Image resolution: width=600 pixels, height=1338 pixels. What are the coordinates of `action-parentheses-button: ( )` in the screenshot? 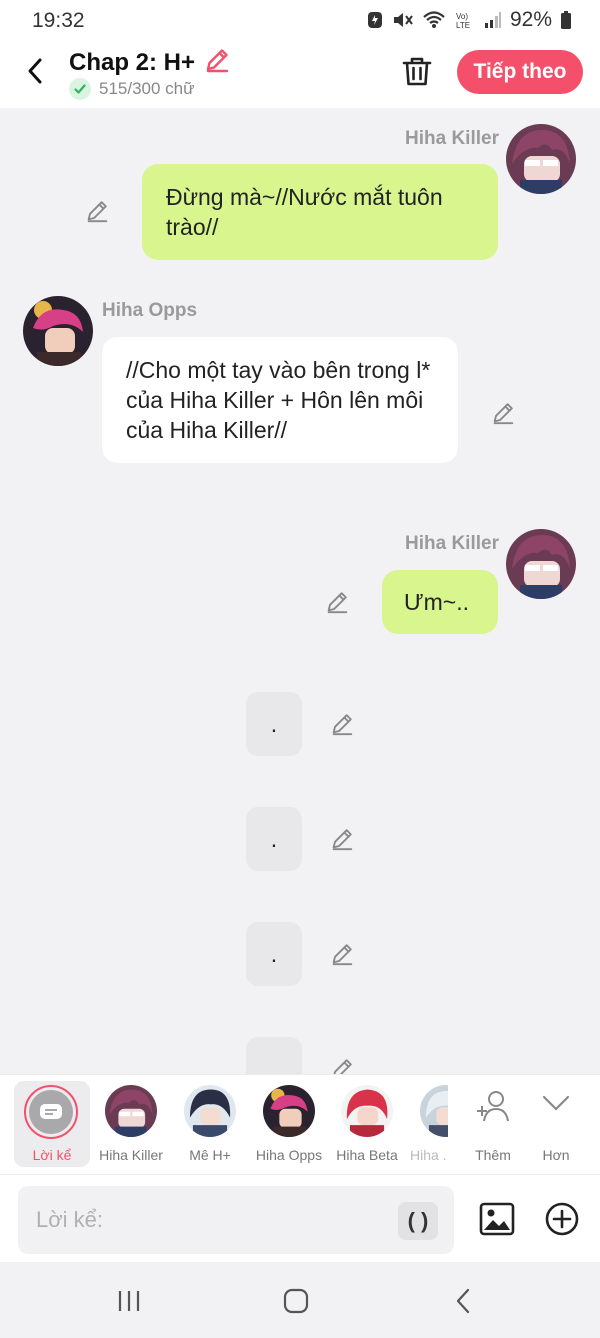 It's located at (418, 1221).